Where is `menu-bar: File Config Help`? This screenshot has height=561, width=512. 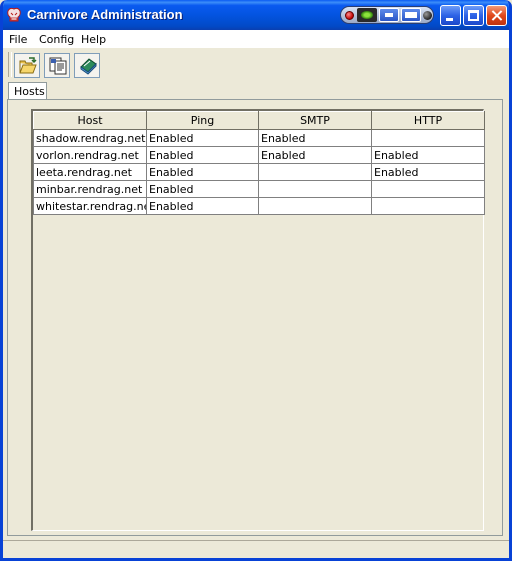
menu-bar: File Config Help is located at coordinates (256, 39).